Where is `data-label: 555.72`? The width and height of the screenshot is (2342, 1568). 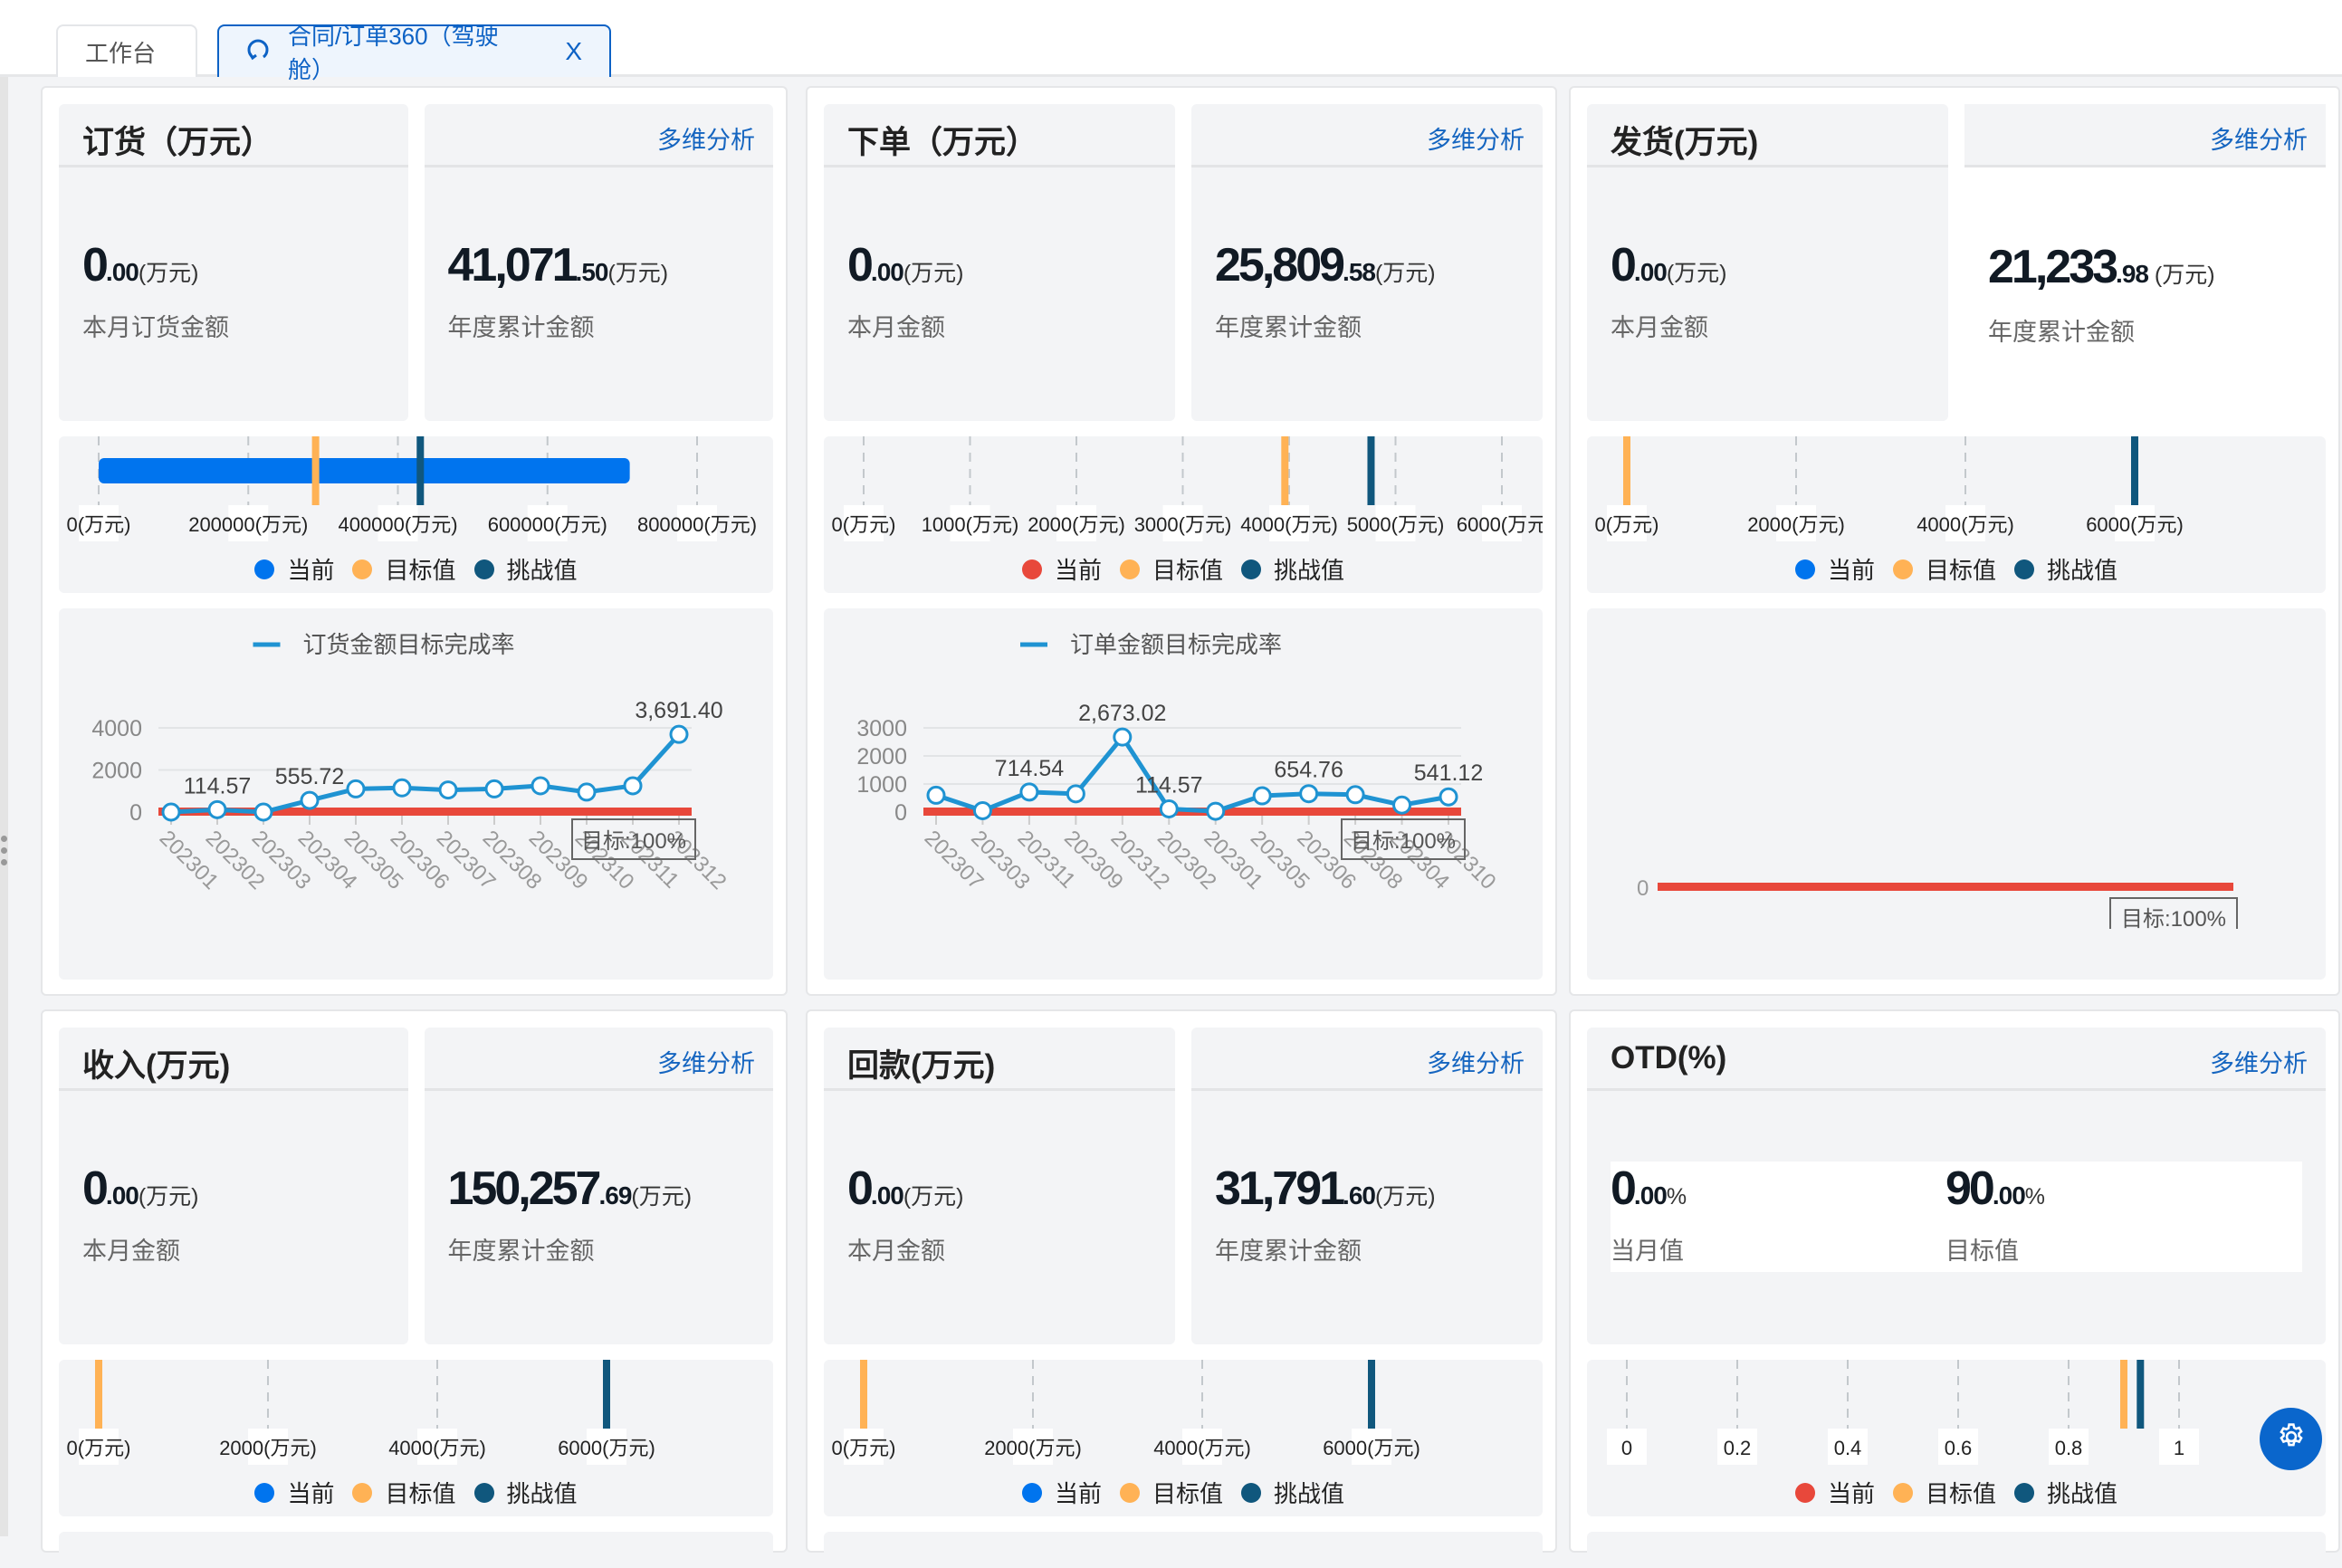
data-label: 555.72 is located at coordinates (309, 776).